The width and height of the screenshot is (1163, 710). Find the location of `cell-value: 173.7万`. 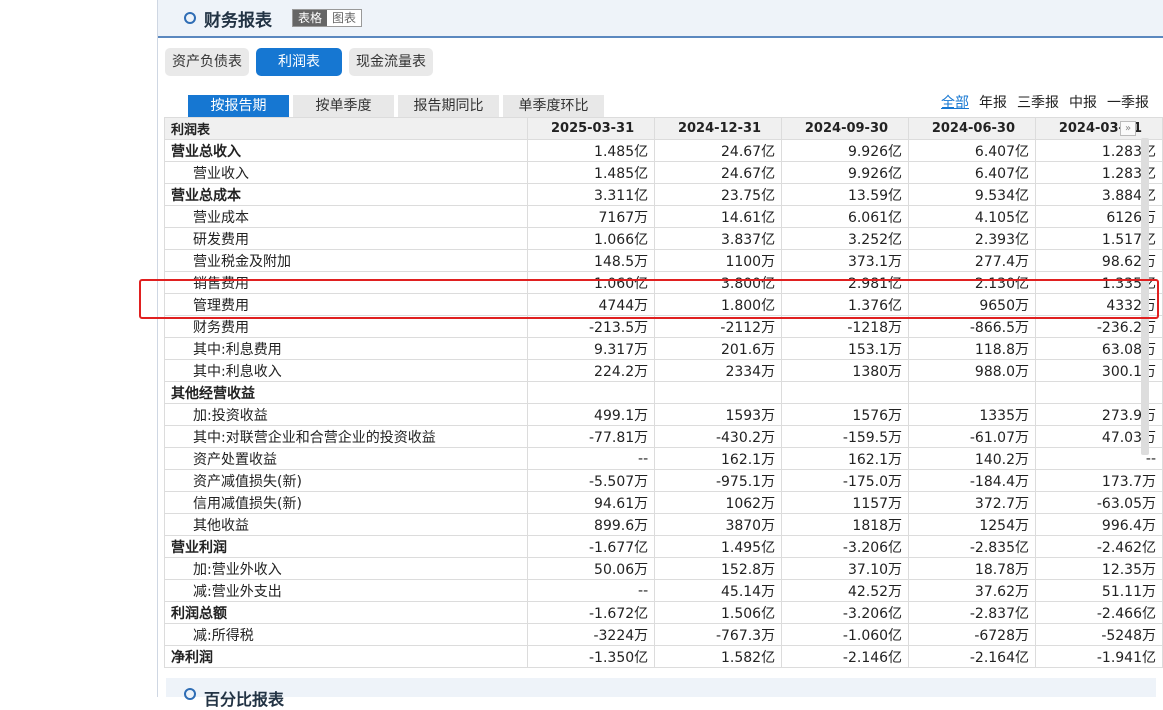

cell-value: 173.7万 is located at coordinates (1099, 480).